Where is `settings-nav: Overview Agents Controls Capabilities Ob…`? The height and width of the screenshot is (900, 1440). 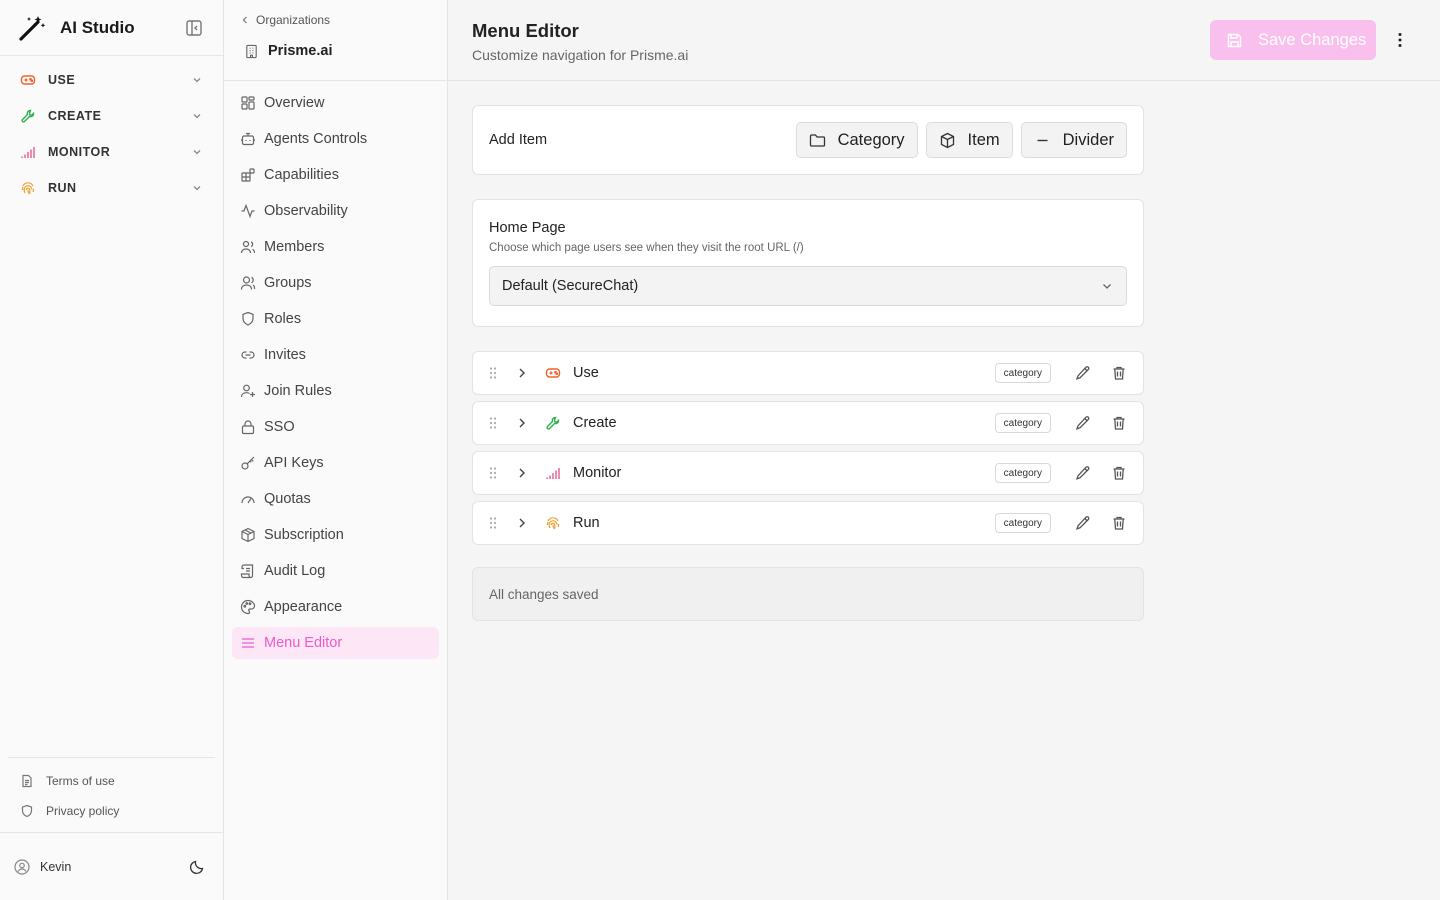 settings-nav: Overview Agents Controls Capabilities Ob… is located at coordinates (335, 375).